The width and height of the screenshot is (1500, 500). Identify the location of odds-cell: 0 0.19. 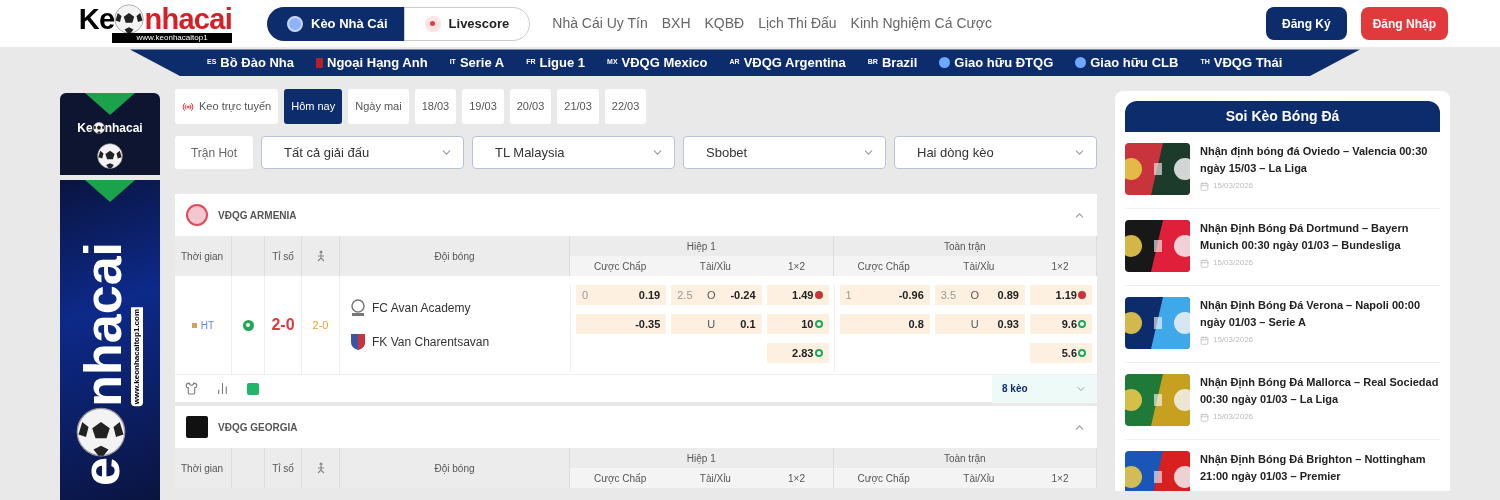
(621, 295).